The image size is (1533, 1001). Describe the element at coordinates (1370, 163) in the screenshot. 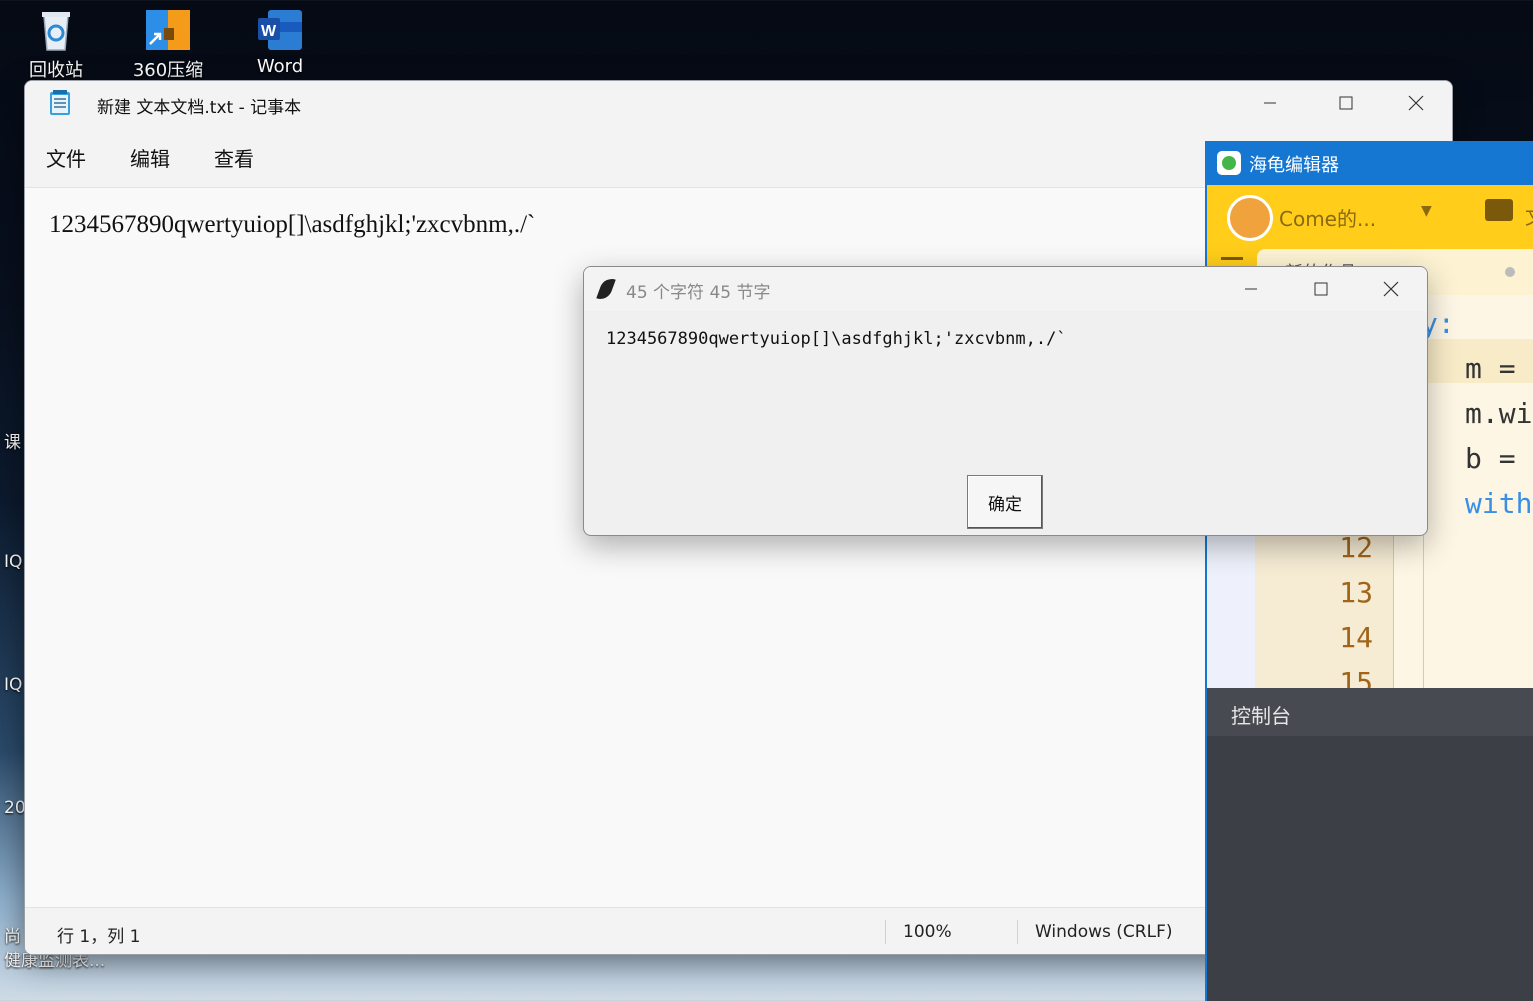

I see `turtle-editor-titlebar: 海龟编辑器` at that location.